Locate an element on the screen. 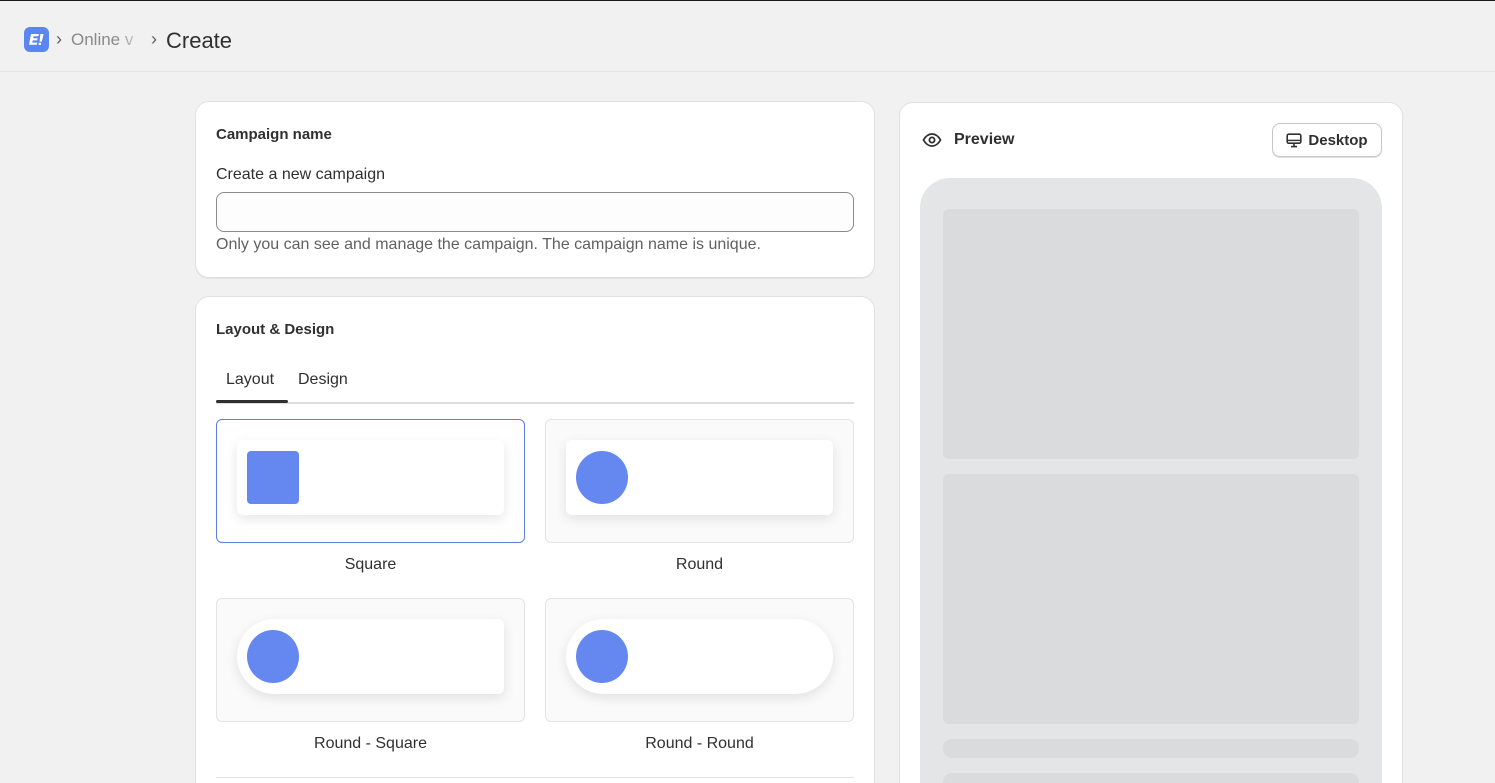 This screenshot has width=1495, height=783. eye-icon is located at coordinates (932, 140).